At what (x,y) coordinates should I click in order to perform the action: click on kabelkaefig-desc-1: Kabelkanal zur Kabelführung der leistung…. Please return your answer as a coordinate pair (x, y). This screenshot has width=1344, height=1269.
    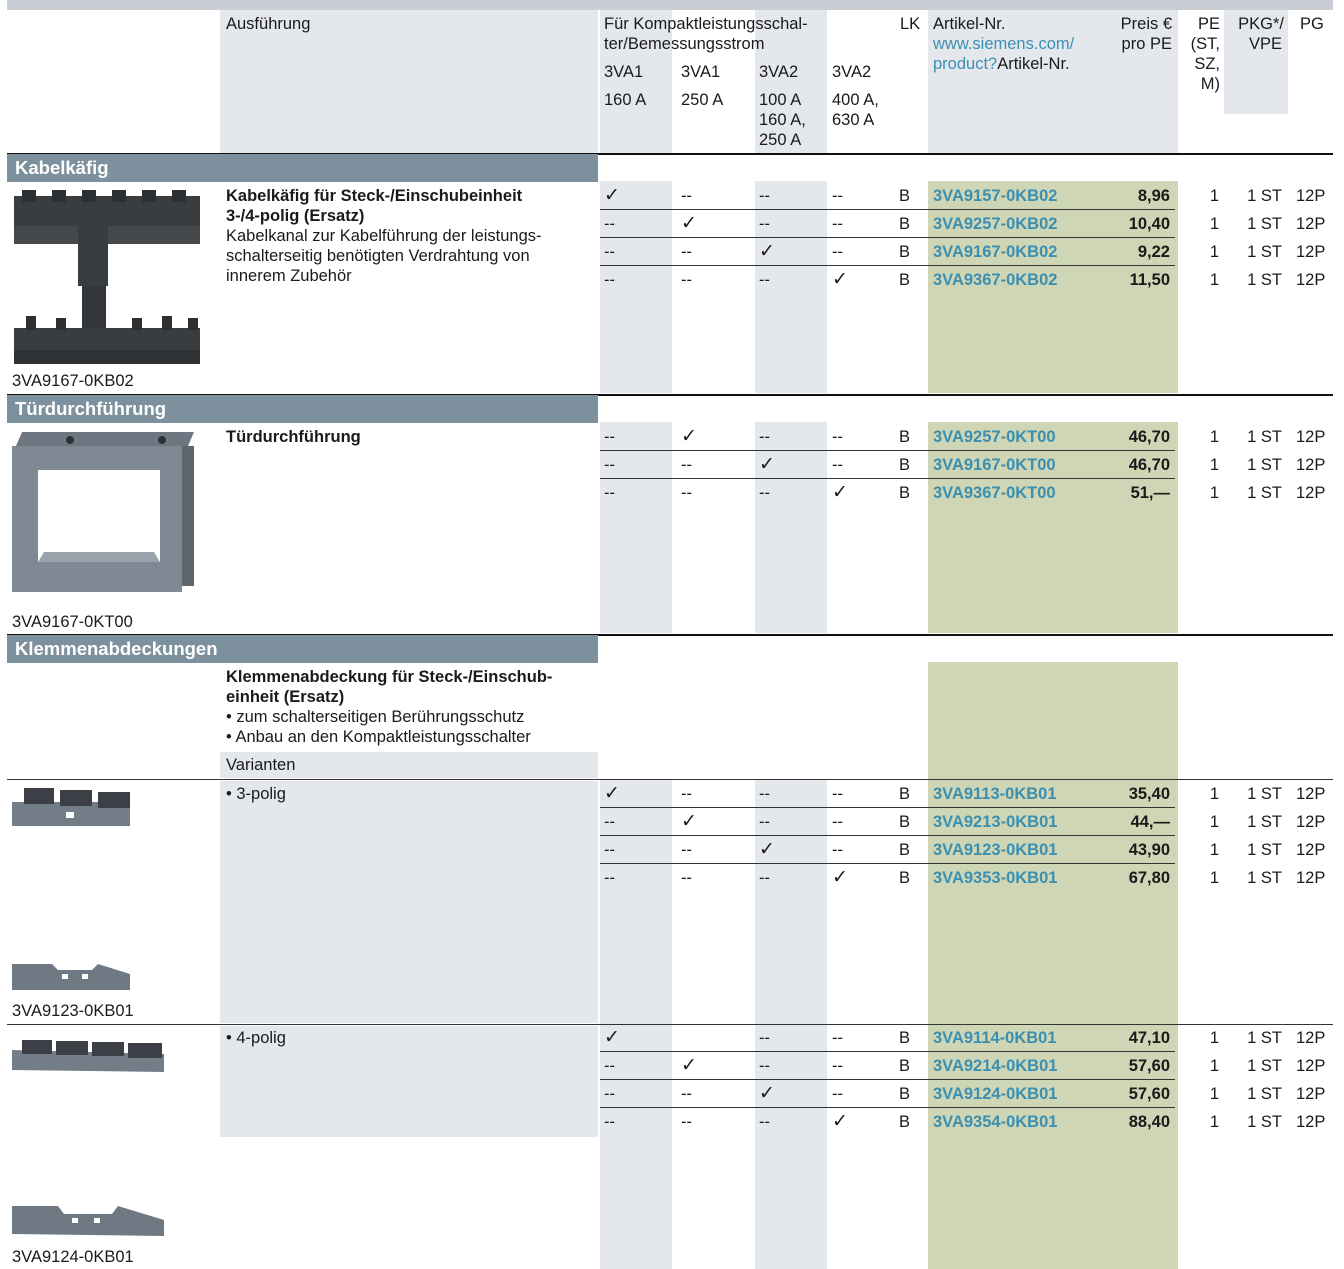
    Looking at the image, I should click on (384, 236).